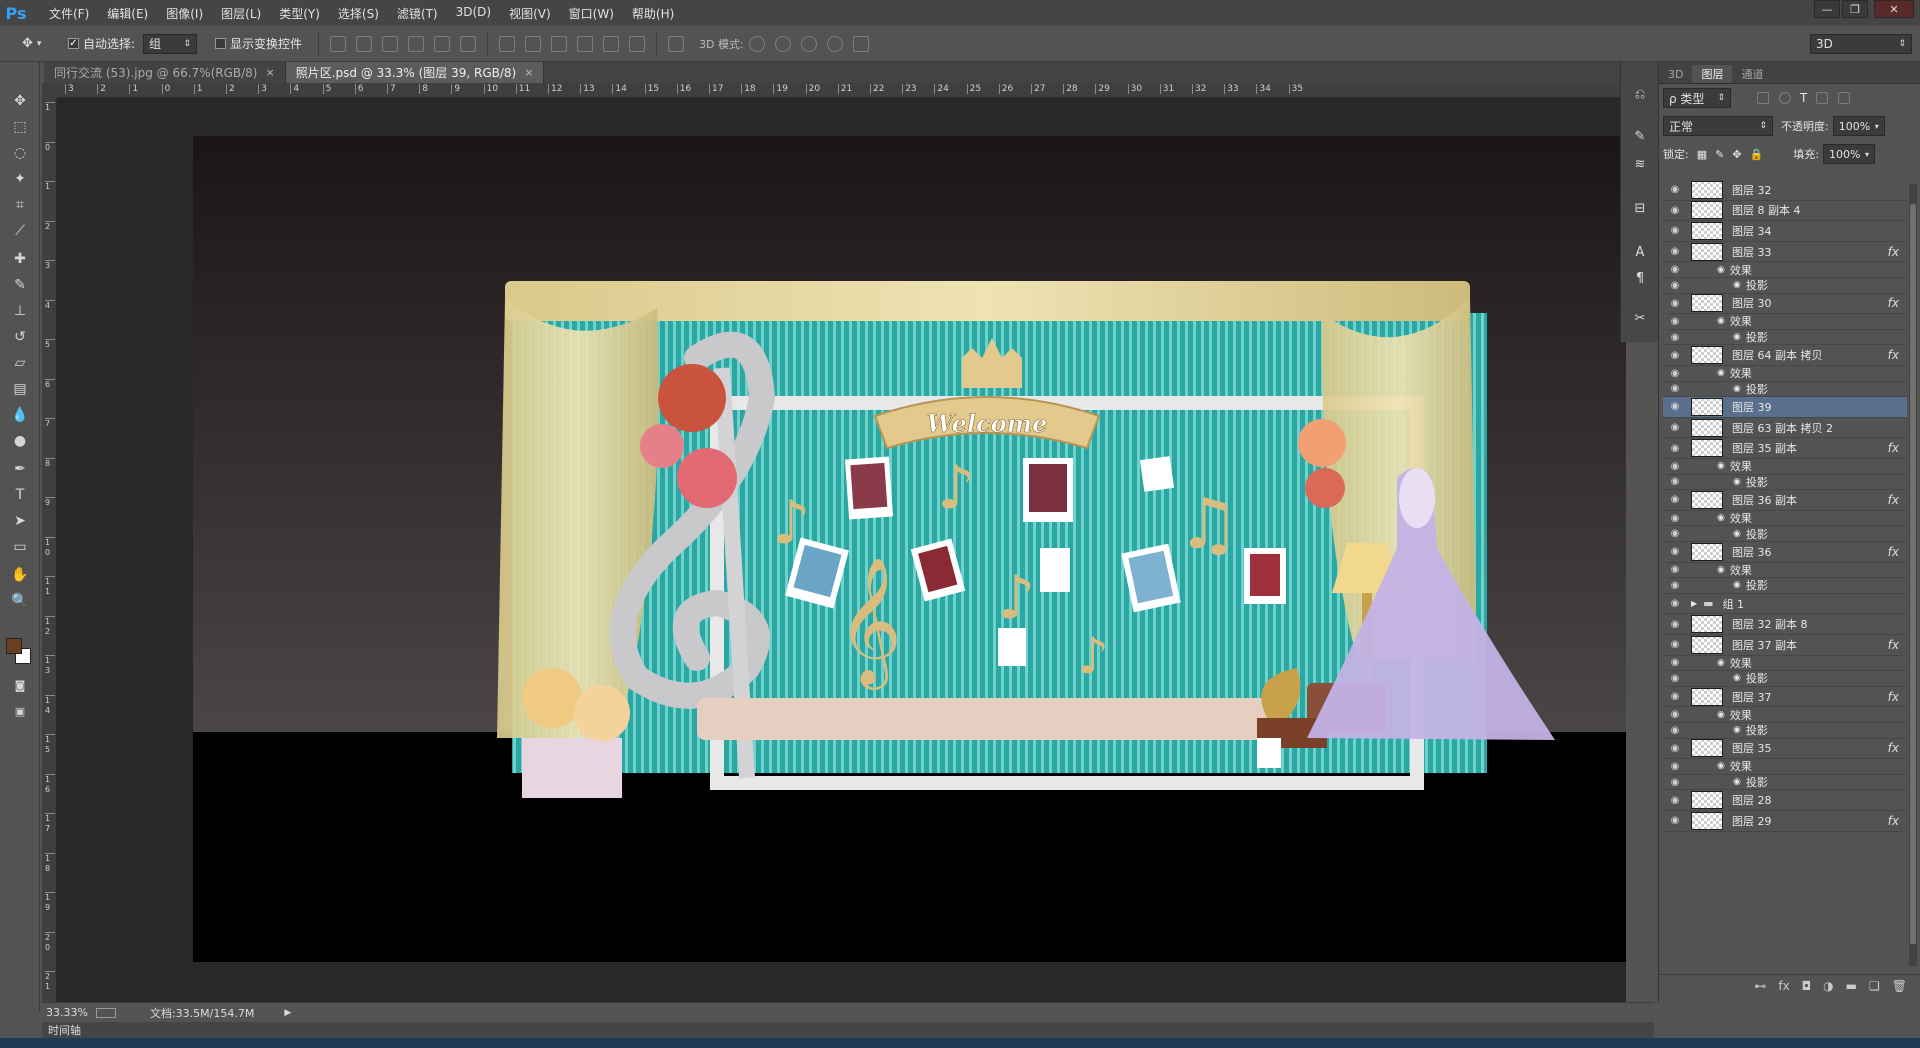 This screenshot has width=1920, height=1048. Describe the element at coordinates (1785, 800) in the screenshot. I see `layer-row: ◉ 图层 28` at that location.